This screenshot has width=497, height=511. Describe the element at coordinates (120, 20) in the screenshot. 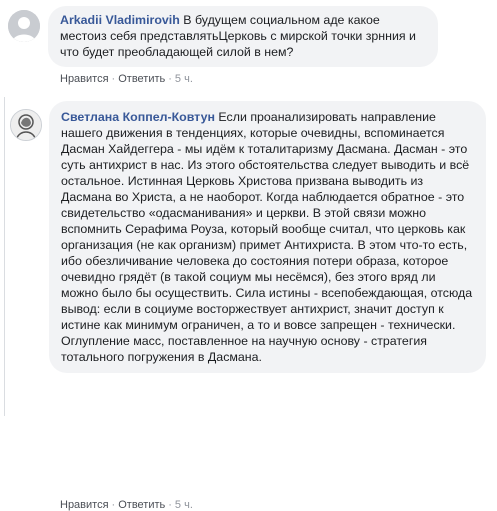

I see `comment-author: Arkadii Vladimirovih` at that location.